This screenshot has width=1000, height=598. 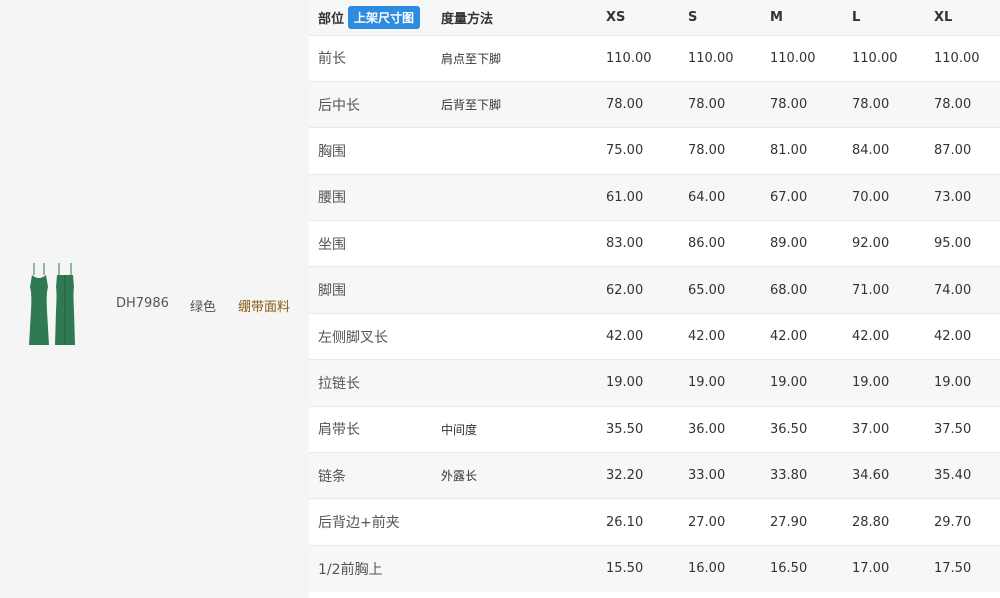 I want to click on row-value: 67.00, so click(x=789, y=197).